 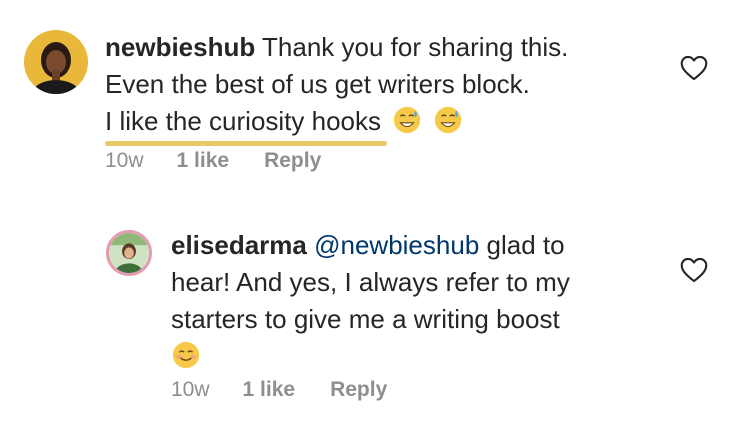 I want to click on avatar-elisedarma, so click(x=129, y=253).